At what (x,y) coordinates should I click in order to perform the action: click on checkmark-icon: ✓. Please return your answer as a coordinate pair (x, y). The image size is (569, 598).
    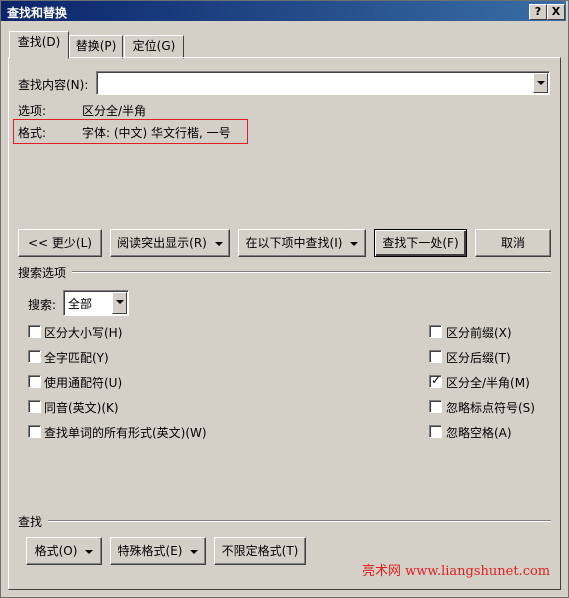
    Looking at the image, I should click on (436, 380).